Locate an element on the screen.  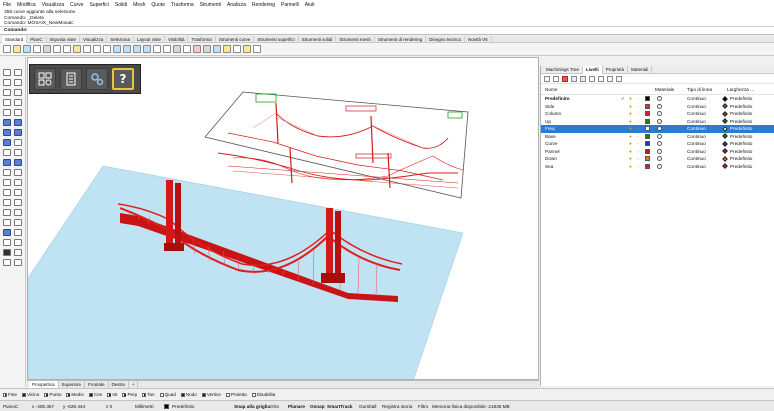
help-layers-icon is located at coordinates (619, 79).